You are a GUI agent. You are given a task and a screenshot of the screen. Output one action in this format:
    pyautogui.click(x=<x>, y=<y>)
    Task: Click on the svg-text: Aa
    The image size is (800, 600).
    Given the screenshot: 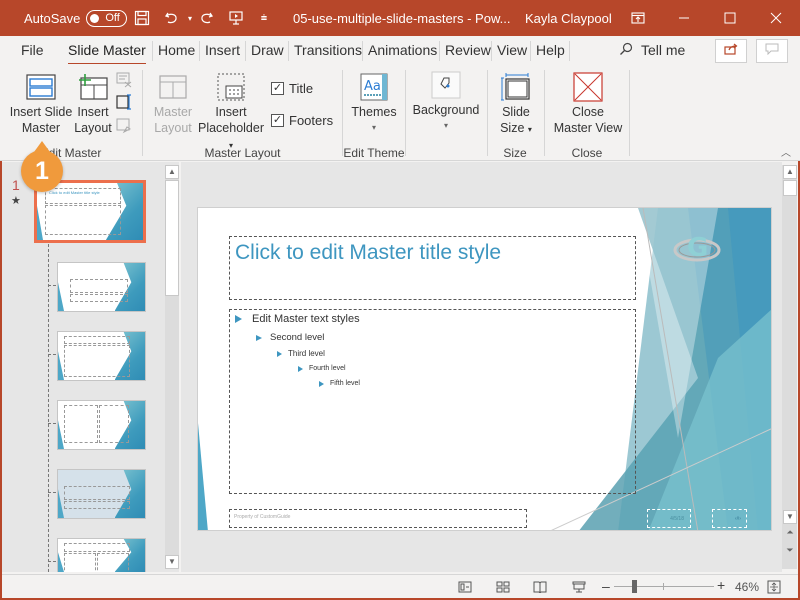 What is the action you would take?
    pyautogui.click(x=372, y=86)
    